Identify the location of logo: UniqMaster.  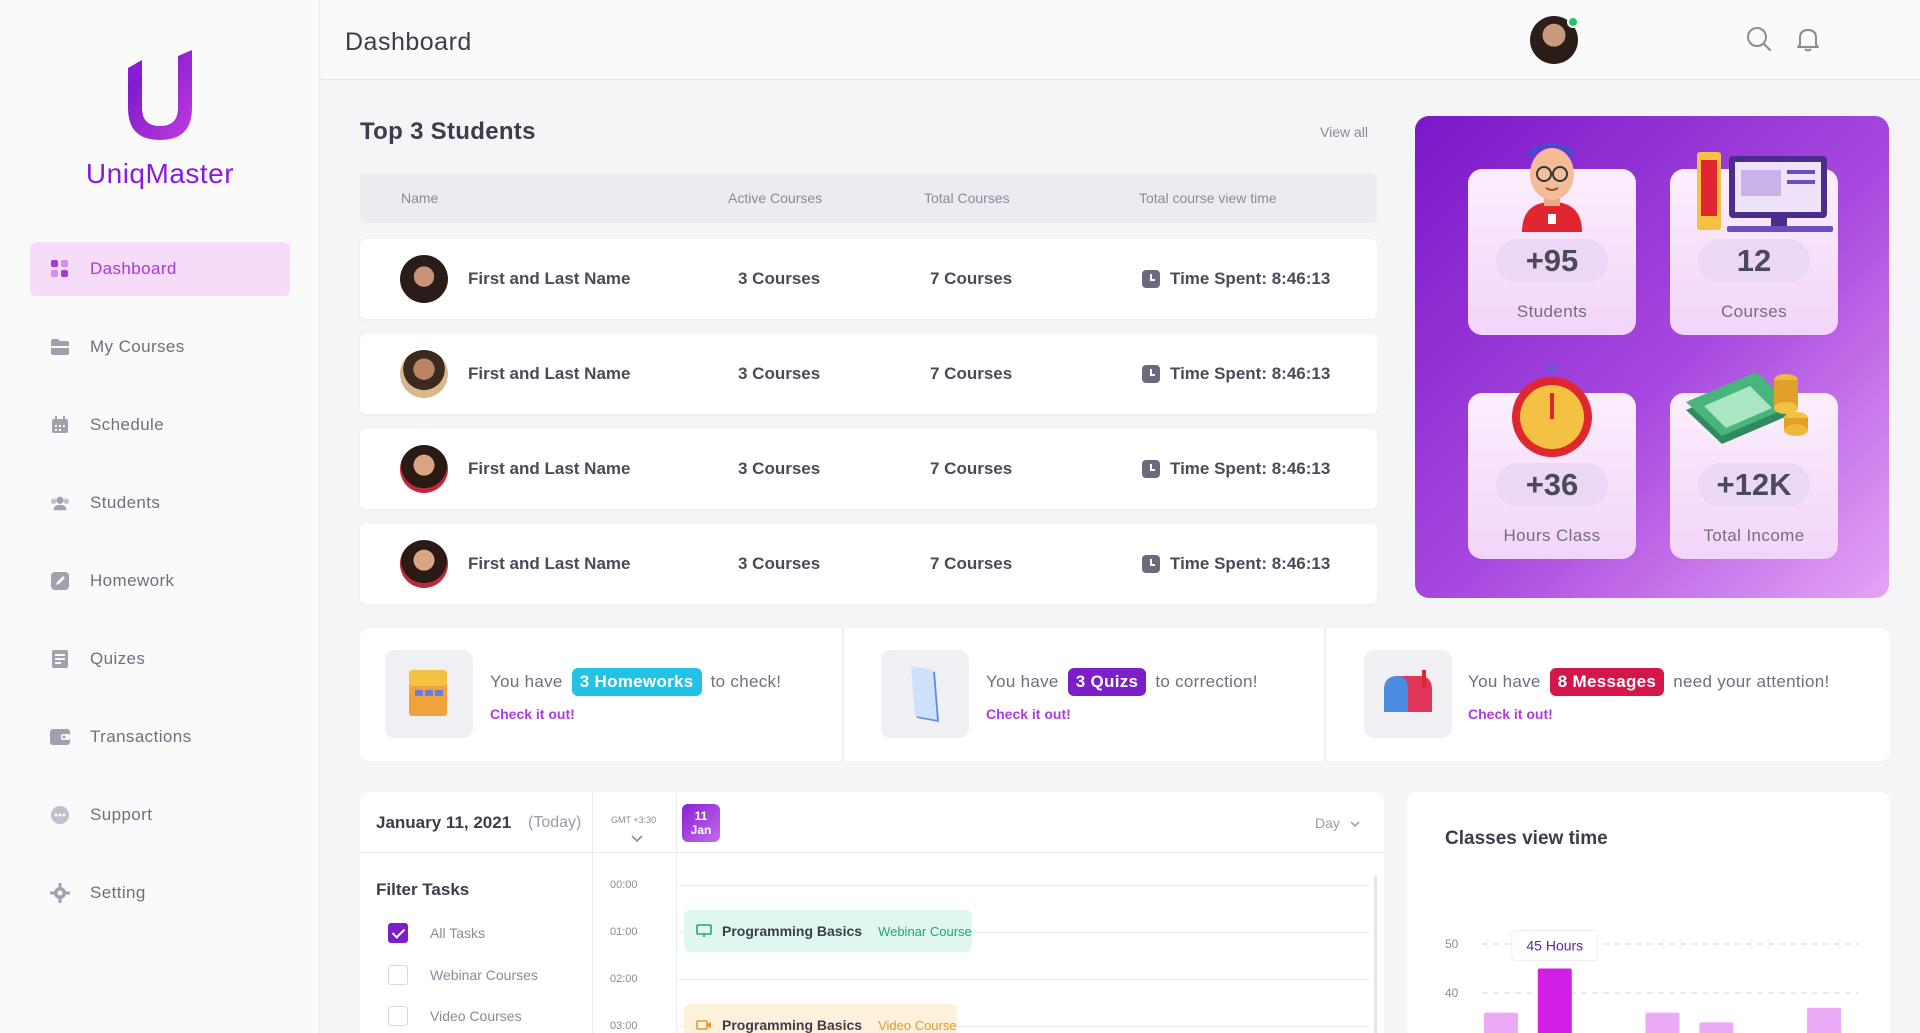
(160, 120).